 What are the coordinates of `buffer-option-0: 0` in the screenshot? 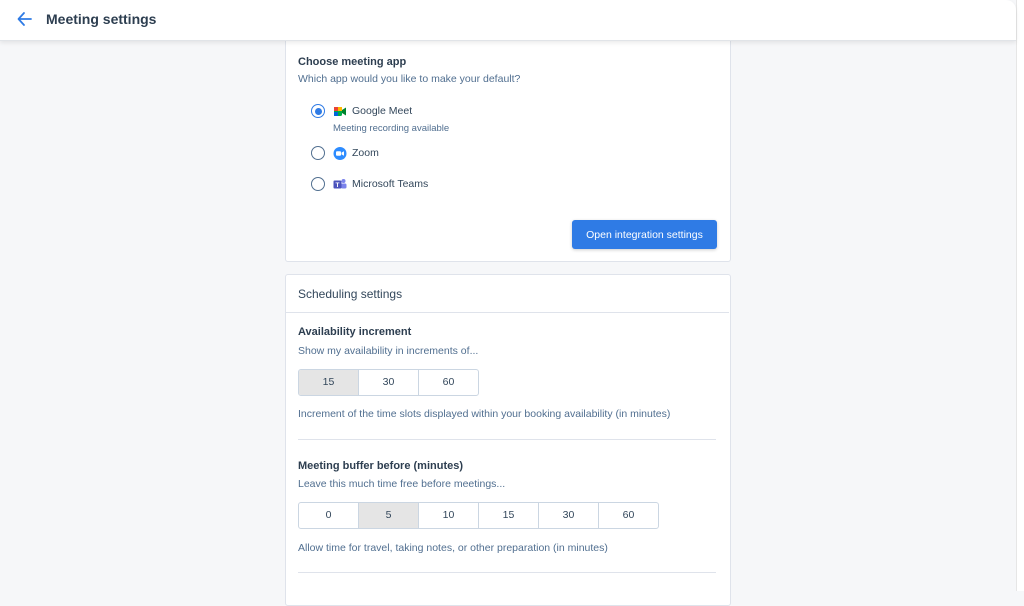 It's located at (329, 515).